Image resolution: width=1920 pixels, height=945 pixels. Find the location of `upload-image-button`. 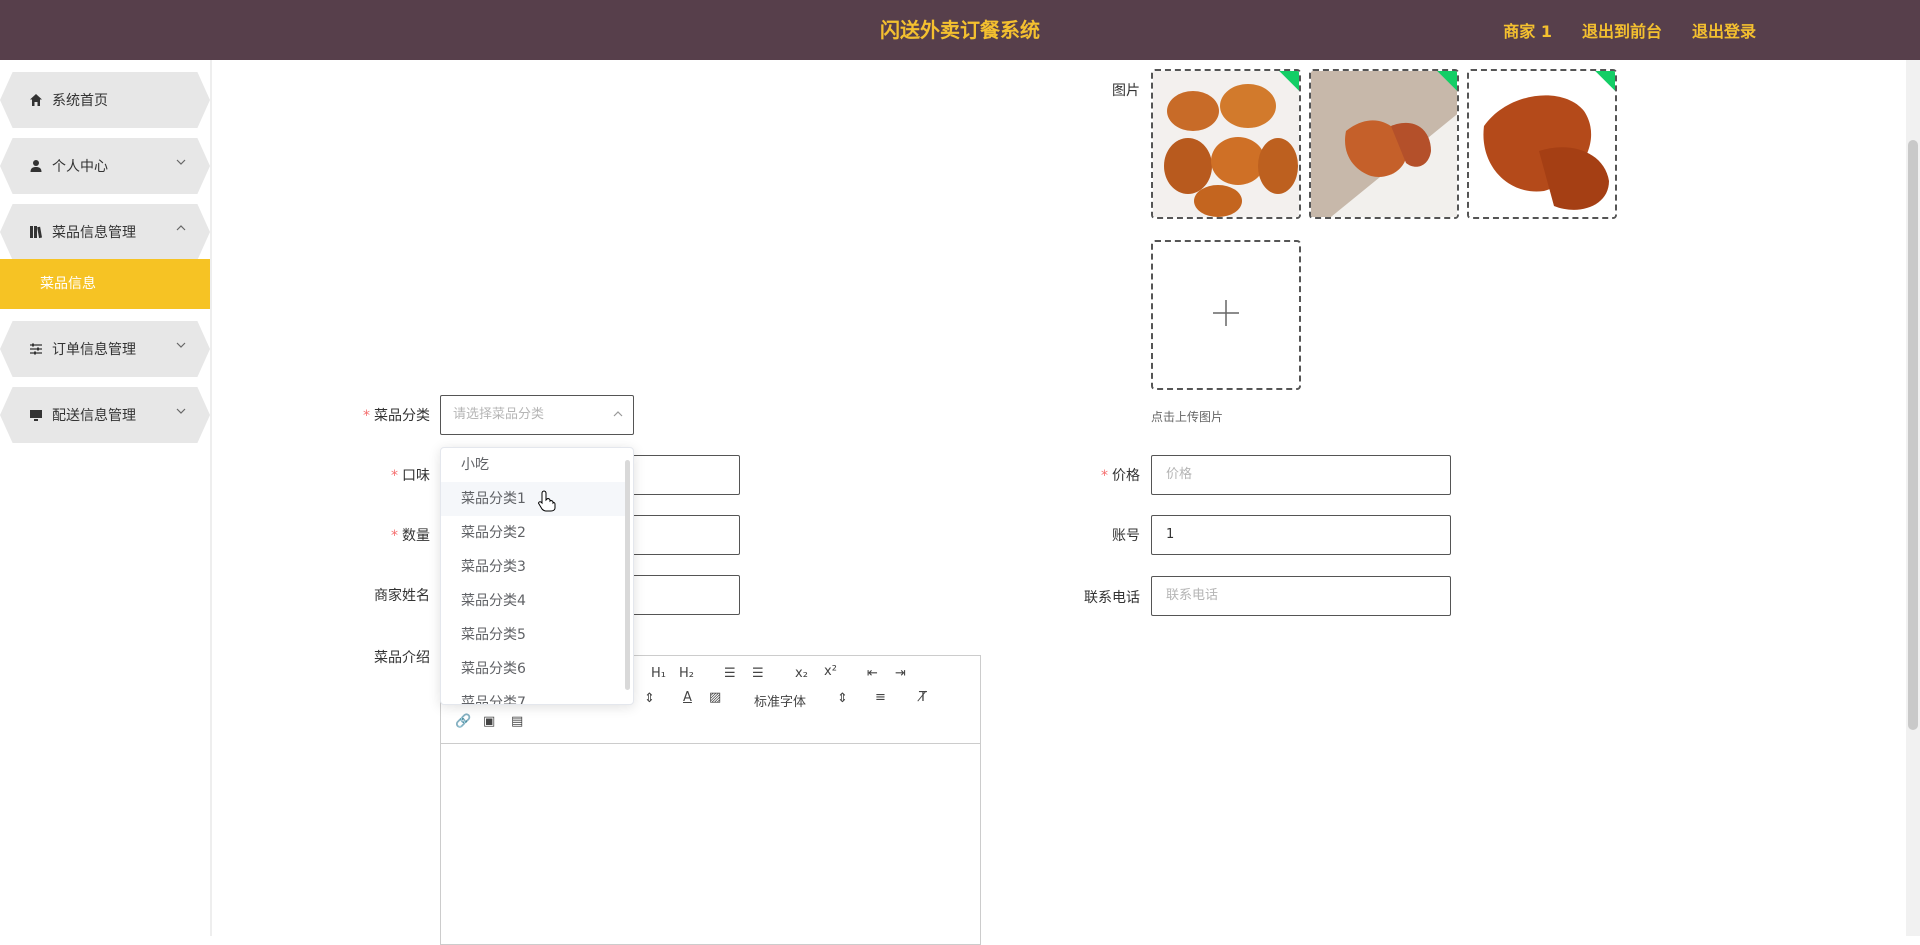

upload-image-button is located at coordinates (1226, 315).